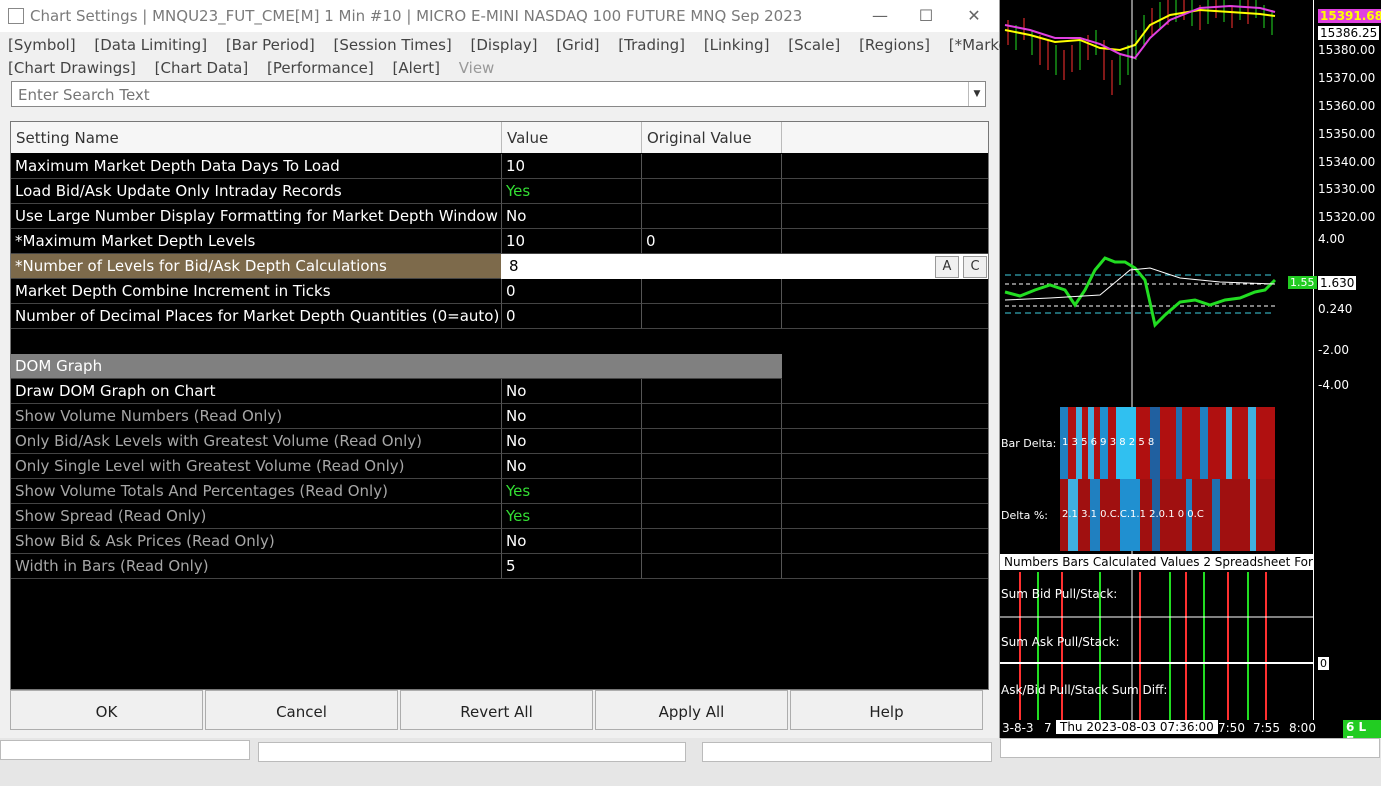  What do you see at coordinates (1335, 309) in the screenshot?
I see `osc-tick: 0.240` at bounding box center [1335, 309].